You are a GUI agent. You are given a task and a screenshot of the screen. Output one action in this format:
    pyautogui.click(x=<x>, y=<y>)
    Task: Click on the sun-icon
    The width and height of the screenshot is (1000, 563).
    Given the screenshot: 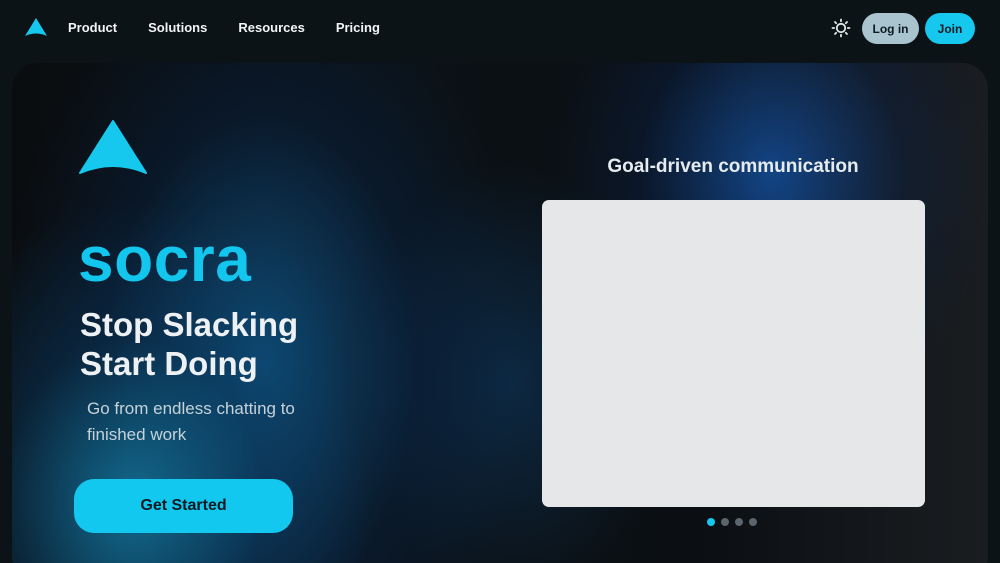 What is the action you would take?
    pyautogui.click(x=841, y=28)
    